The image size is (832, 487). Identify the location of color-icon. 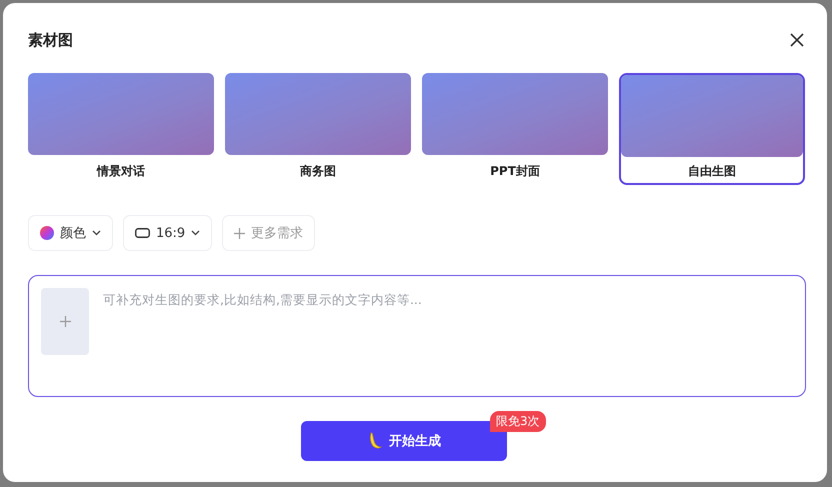
(47, 233).